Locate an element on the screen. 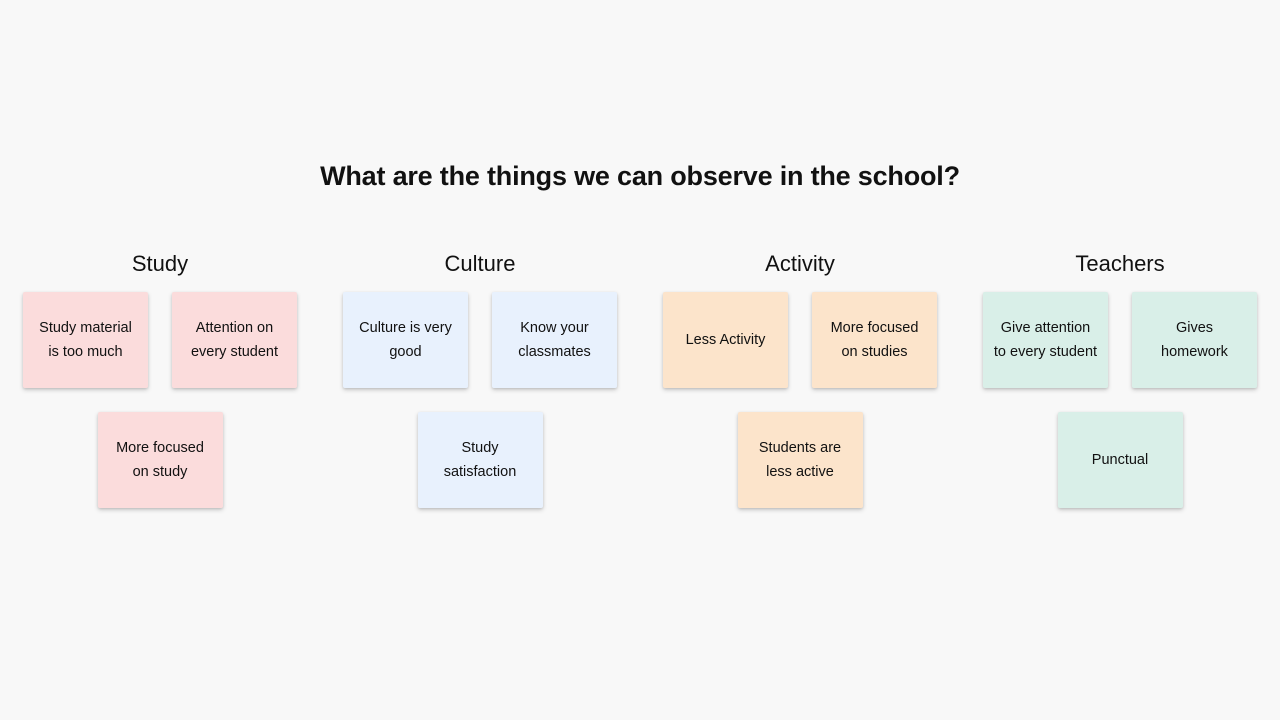 This screenshot has width=1280, height=720. idea-card-label: Know your classmates is located at coordinates (554, 339).